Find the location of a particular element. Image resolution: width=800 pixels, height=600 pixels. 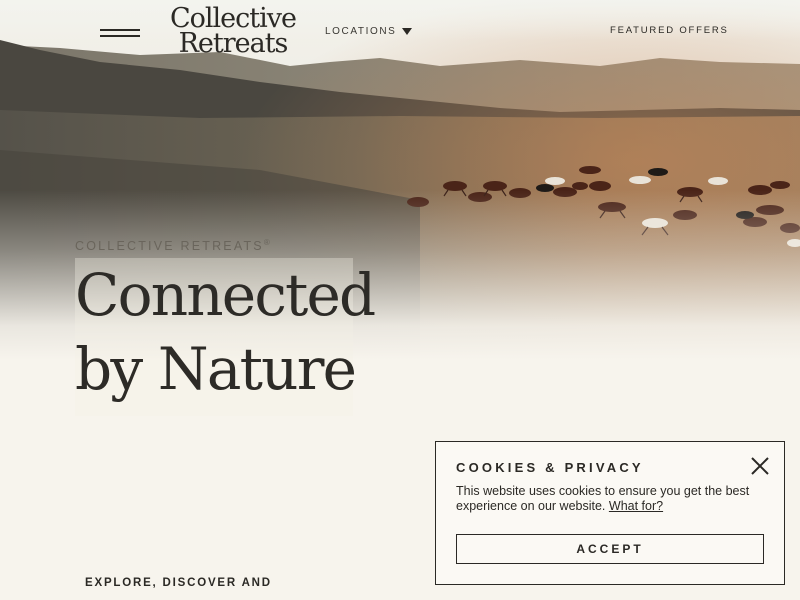

locations-dropdown: LOCATIONS is located at coordinates (369, 31).